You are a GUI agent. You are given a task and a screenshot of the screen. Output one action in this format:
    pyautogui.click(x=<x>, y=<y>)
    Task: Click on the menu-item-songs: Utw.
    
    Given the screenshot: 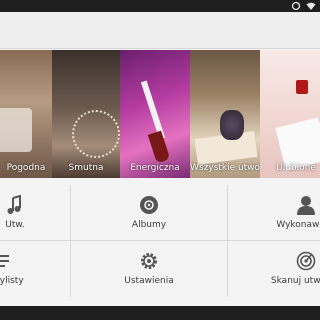 What is the action you would take?
    pyautogui.click(x=35, y=212)
    